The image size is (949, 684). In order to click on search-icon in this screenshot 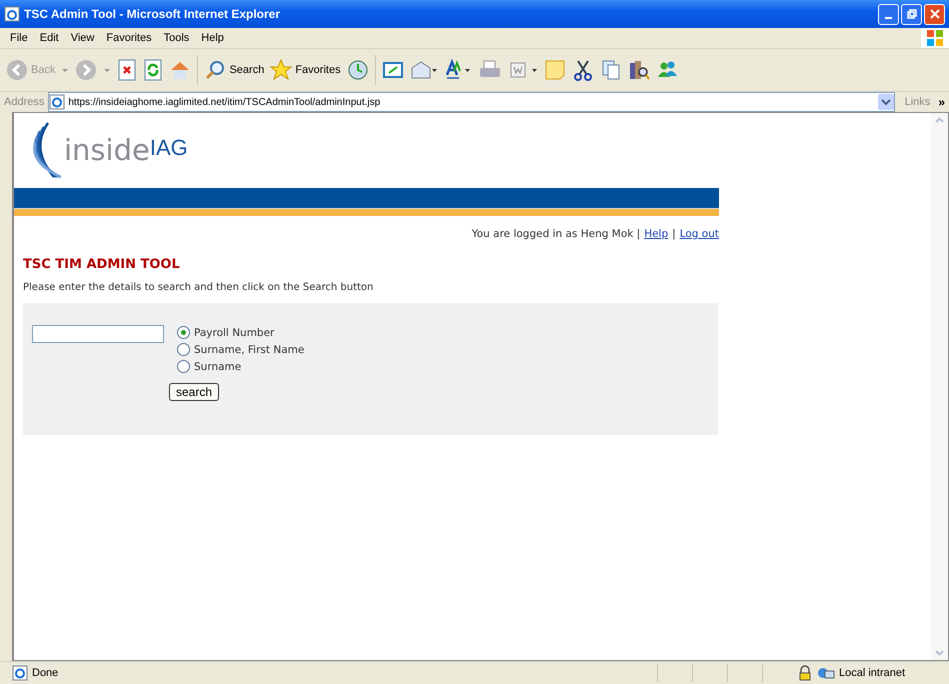, I will do `click(215, 70)`.